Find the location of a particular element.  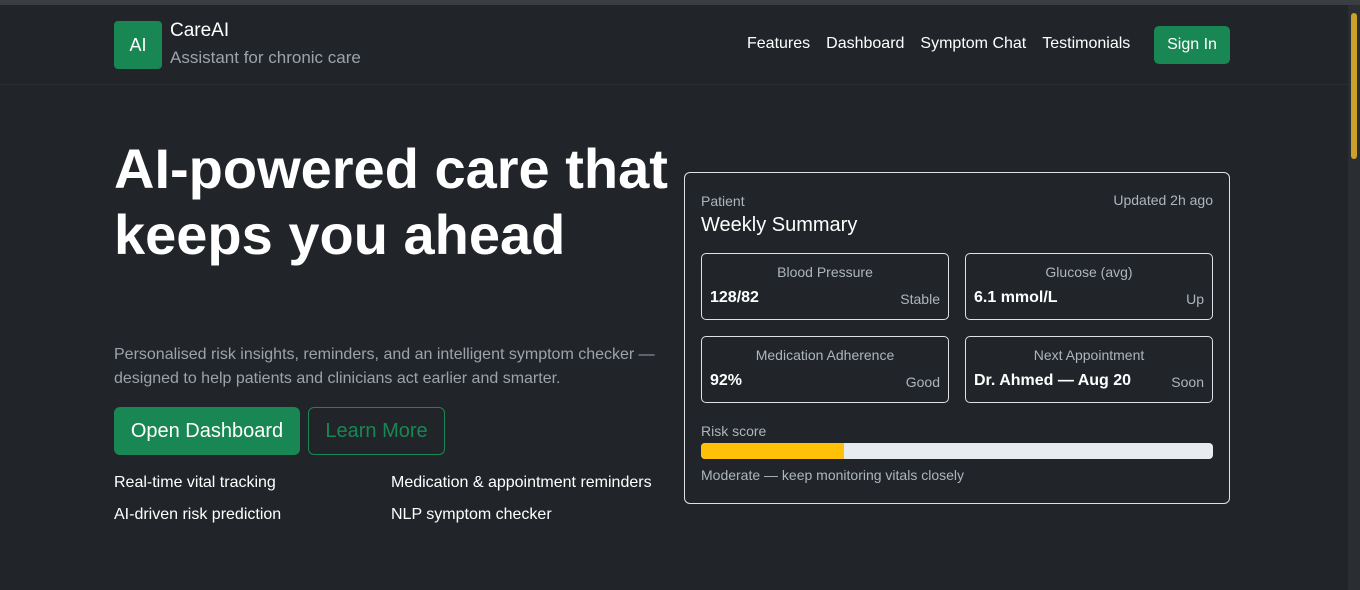

brand-logo: AI is located at coordinates (138, 45).